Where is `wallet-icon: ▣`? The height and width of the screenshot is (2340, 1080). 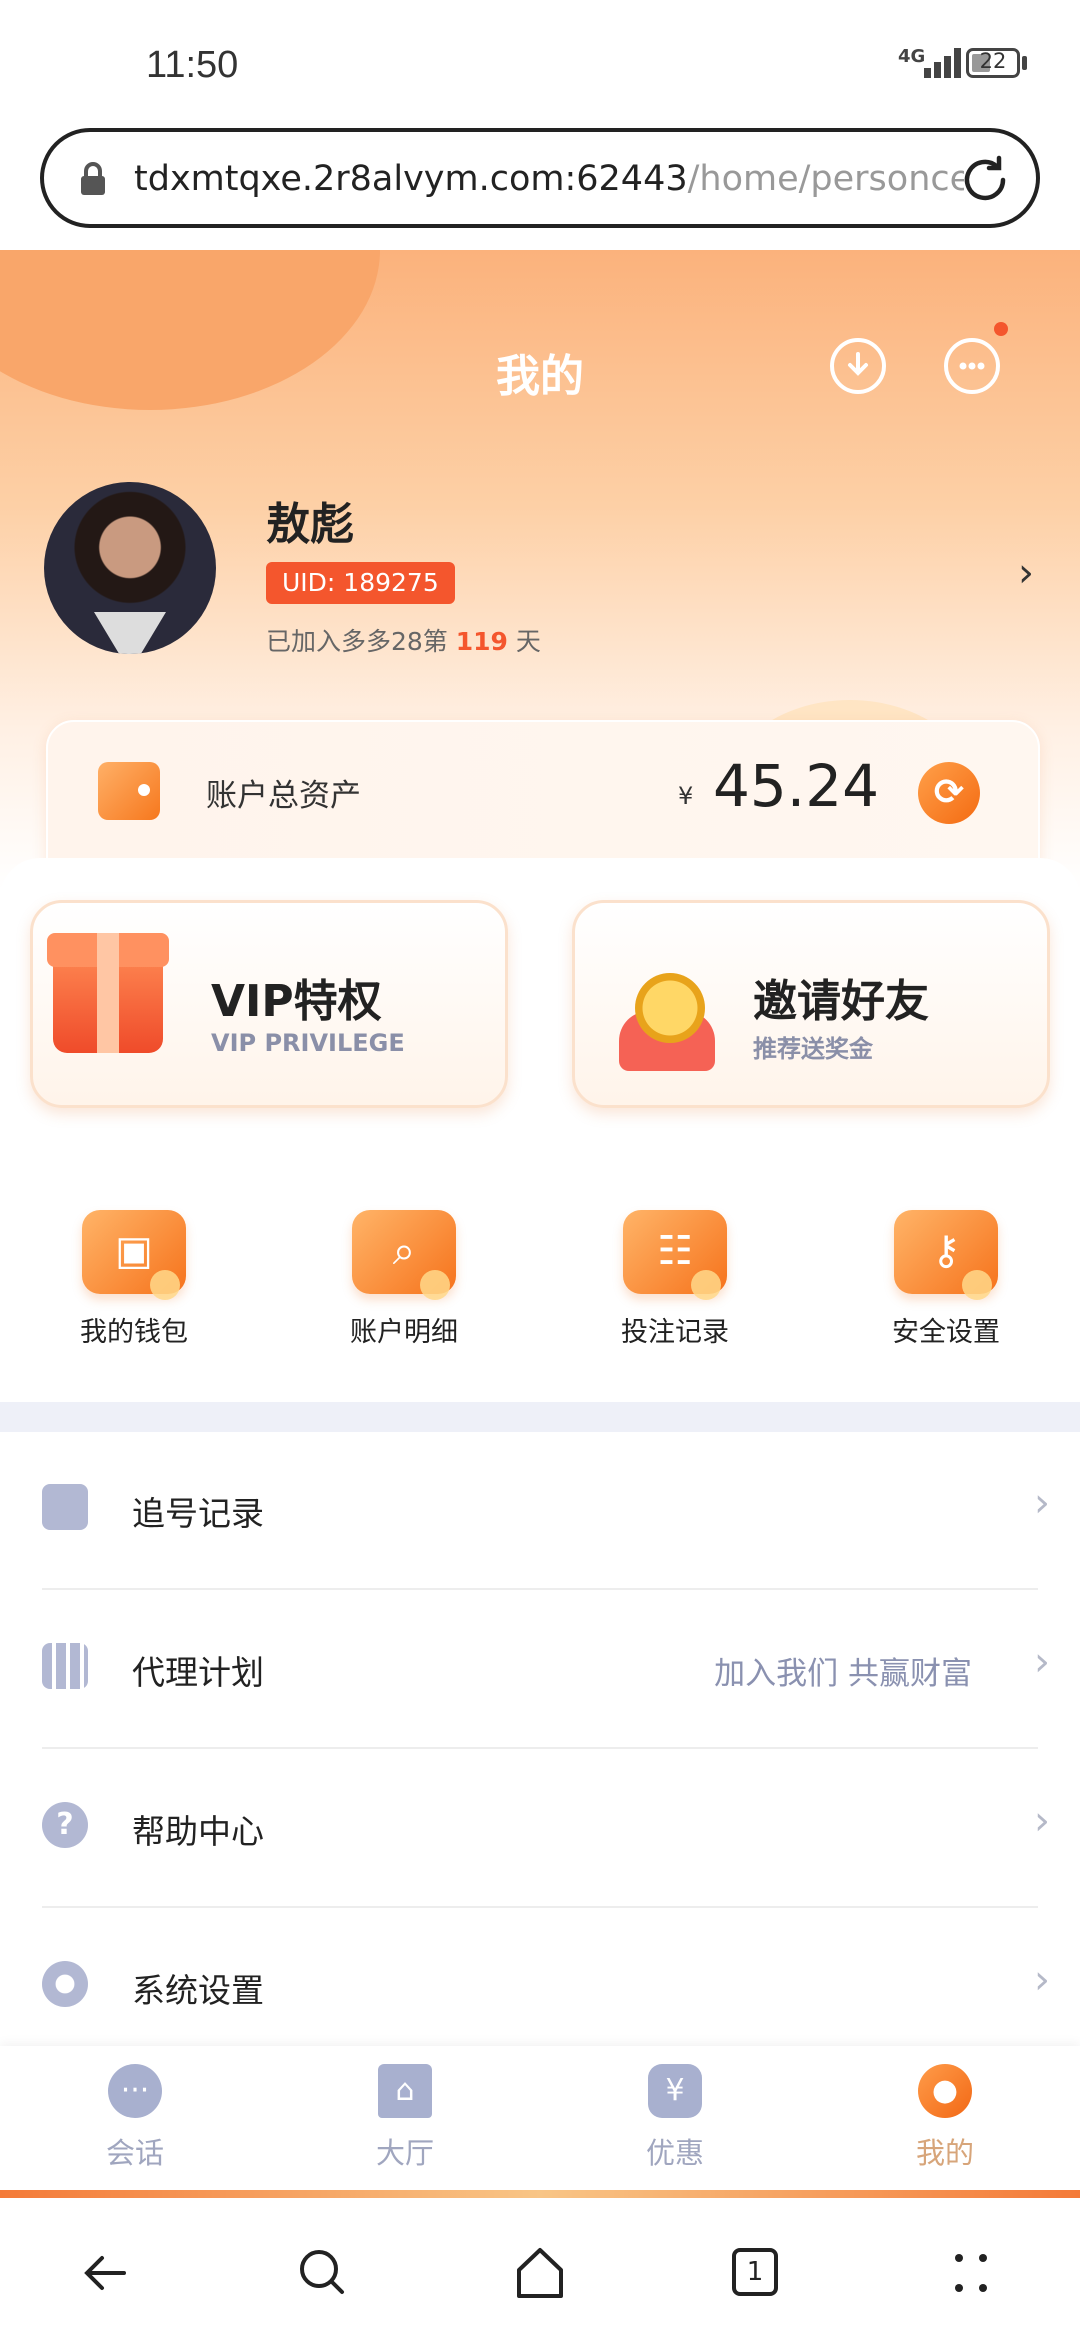
wallet-icon: ▣ is located at coordinates (134, 1255).